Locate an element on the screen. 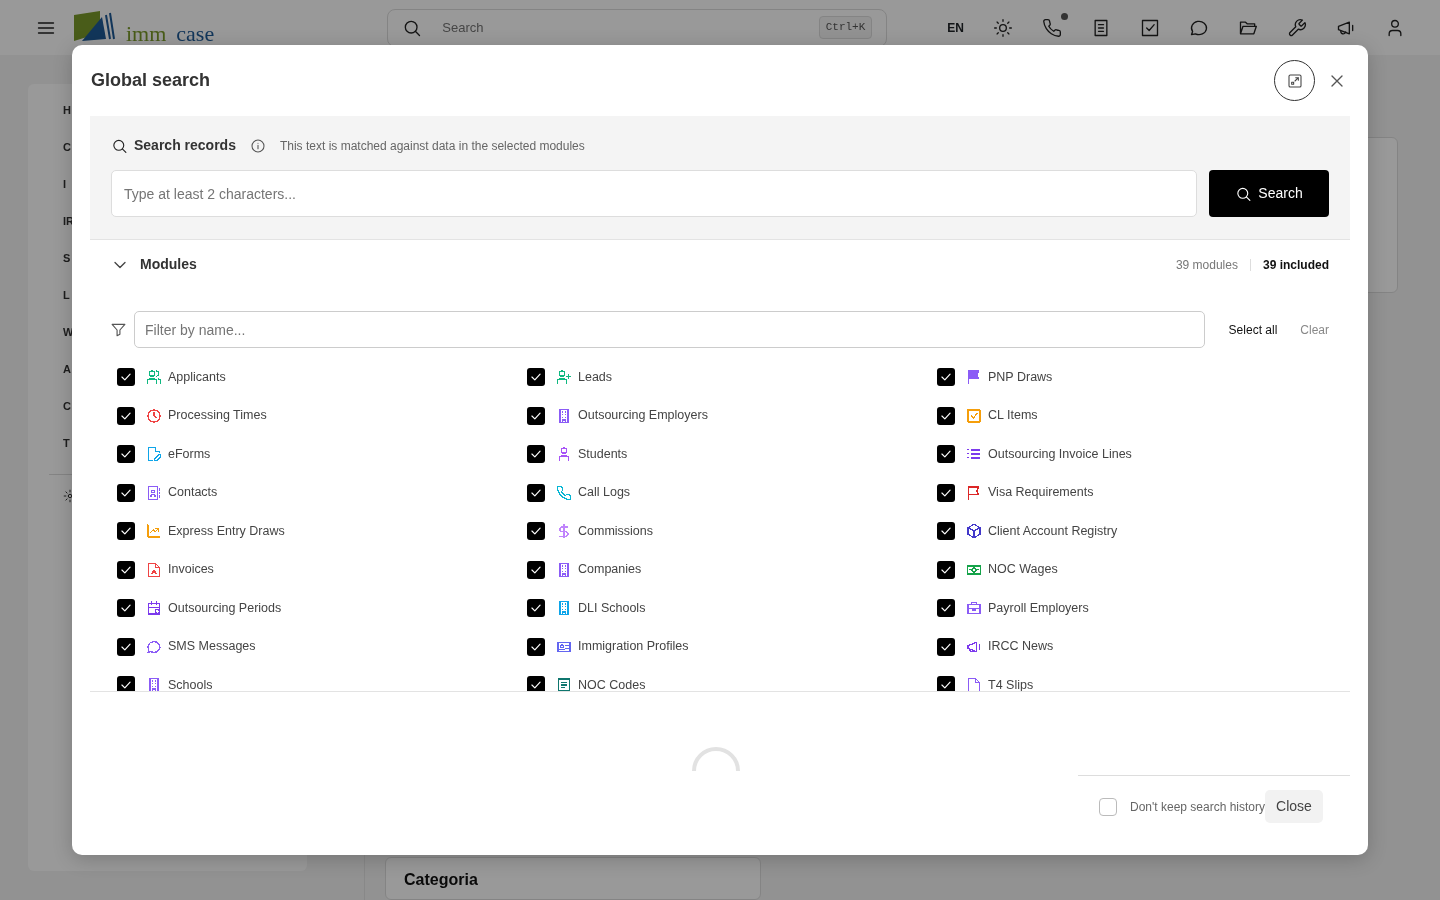  search-input: Search is located at coordinates (620, 27).